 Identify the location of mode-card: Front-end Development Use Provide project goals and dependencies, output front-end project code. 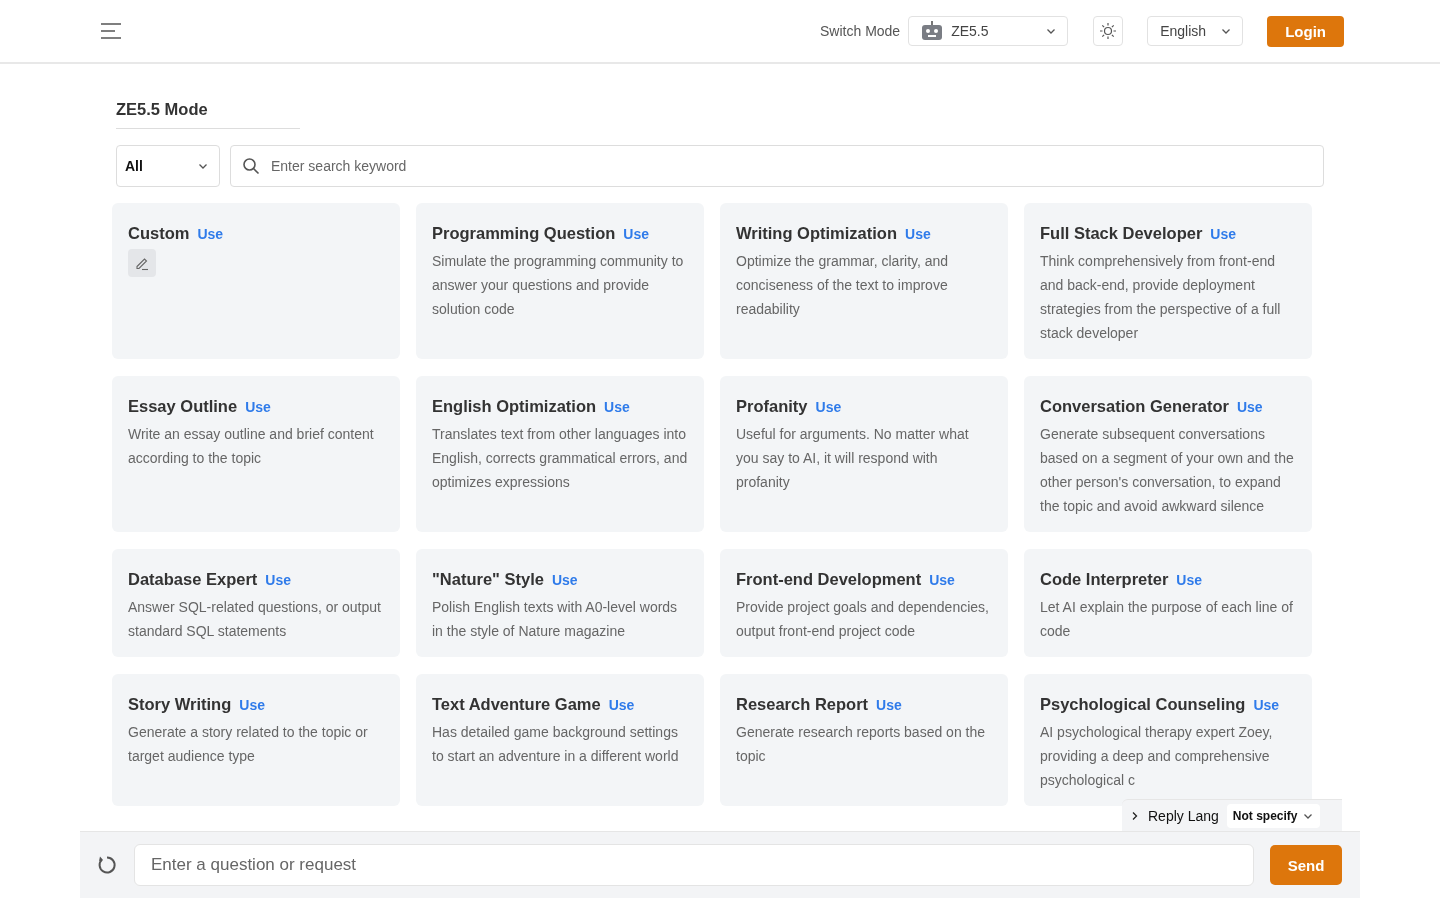
(864, 603).